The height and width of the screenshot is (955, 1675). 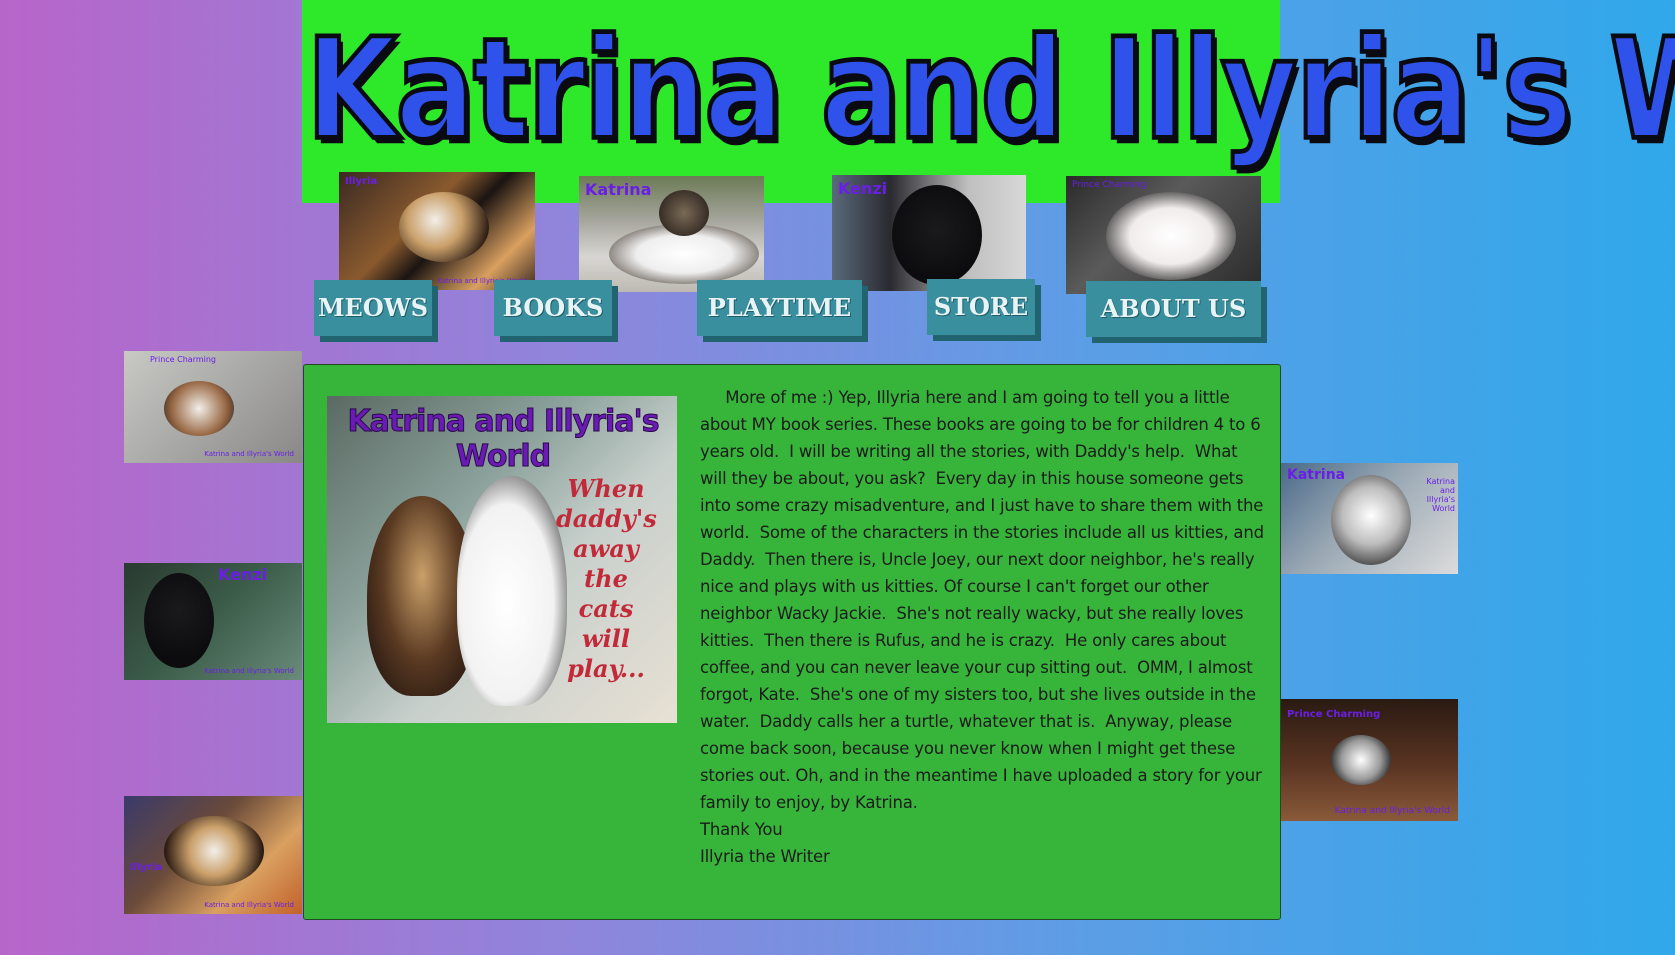 I want to click on header-photo-kenzi: Kenzi, so click(x=929, y=233).